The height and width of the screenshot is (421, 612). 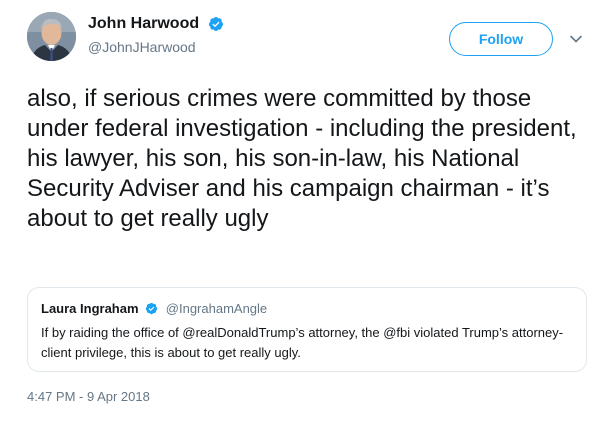 What do you see at coordinates (88, 396) in the screenshot?
I see `tweet-timestamp: 4:47 PM - 9 Apr 2018` at bounding box center [88, 396].